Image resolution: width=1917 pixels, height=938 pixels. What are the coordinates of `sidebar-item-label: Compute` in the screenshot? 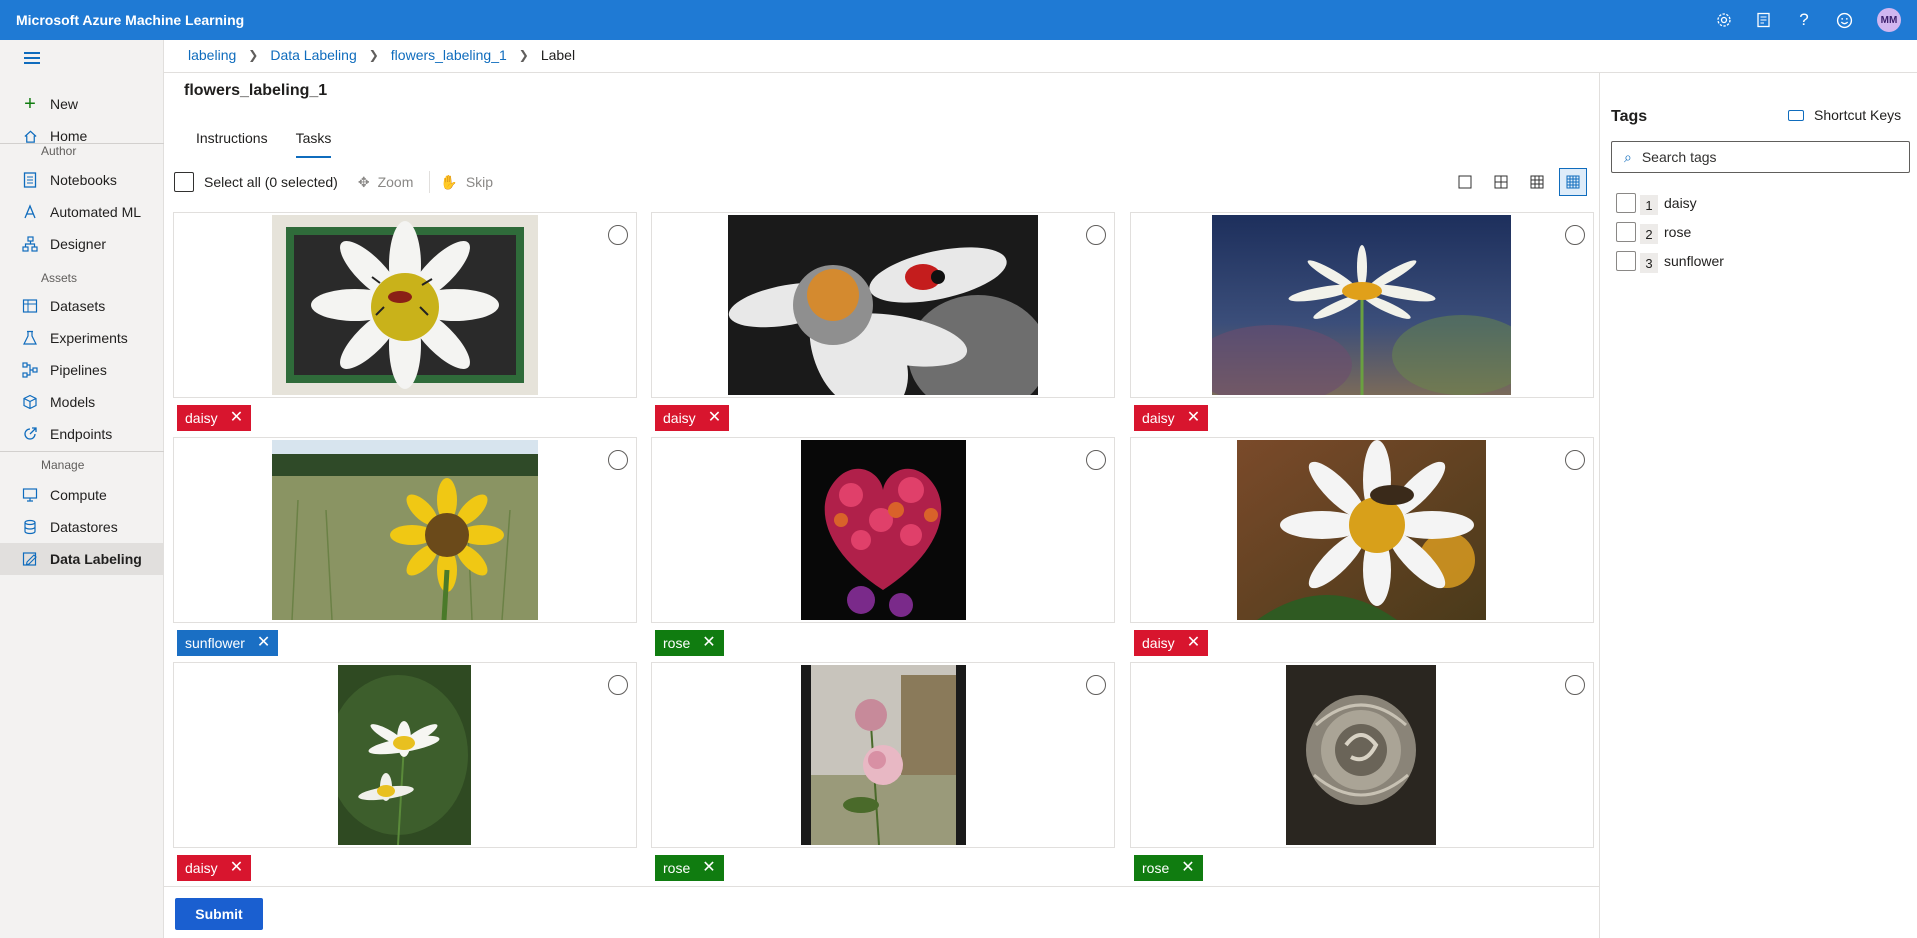 It's located at (78, 495).